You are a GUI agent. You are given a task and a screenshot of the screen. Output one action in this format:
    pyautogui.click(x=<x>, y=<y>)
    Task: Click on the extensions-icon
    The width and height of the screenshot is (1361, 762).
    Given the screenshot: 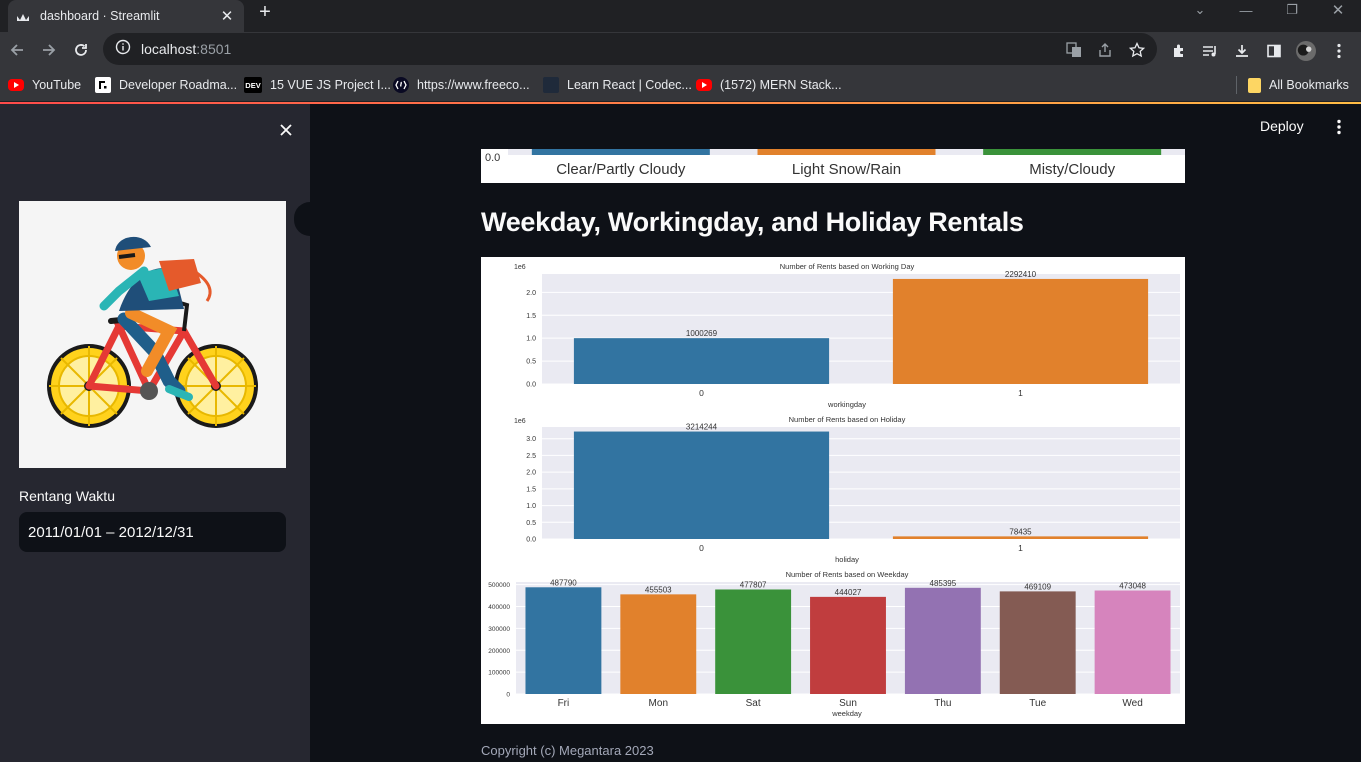 What is the action you would take?
    pyautogui.click(x=1179, y=51)
    